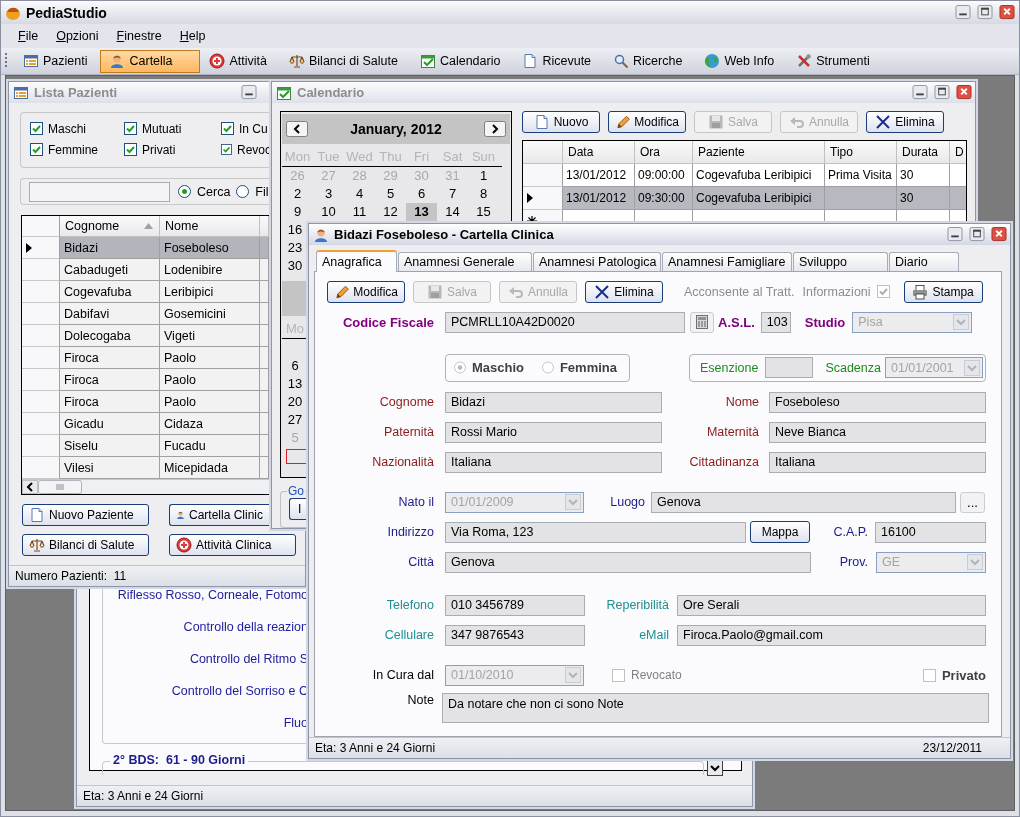 The height and width of the screenshot is (817, 1020). I want to click on action-button: Cartella Clinic, so click(219, 515).